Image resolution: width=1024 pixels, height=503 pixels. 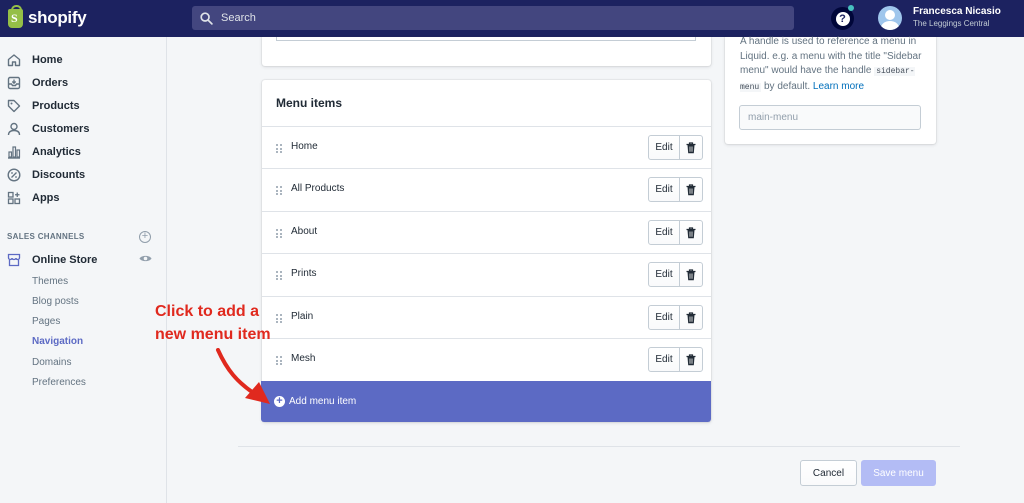 What do you see at coordinates (303, 358) in the screenshot?
I see `menu-item-label: Mesh` at bounding box center [303, 358].